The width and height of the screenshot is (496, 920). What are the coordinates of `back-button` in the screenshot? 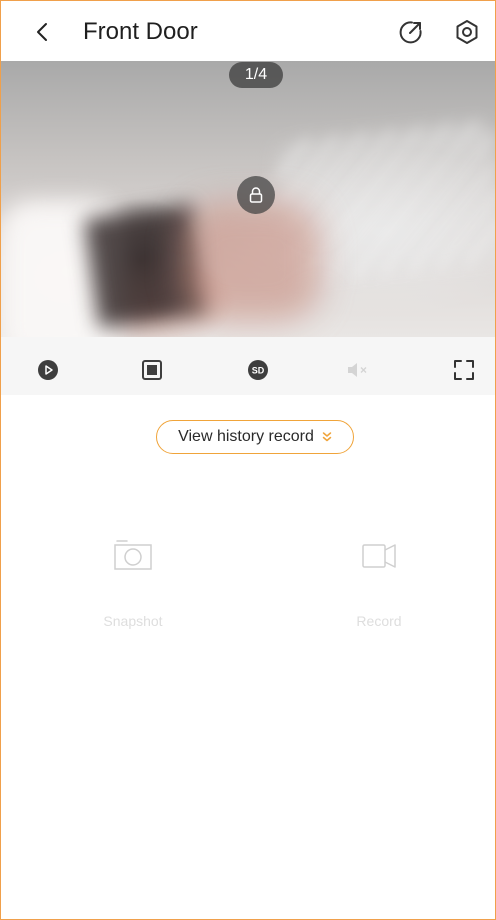 It's located at (42, 32).